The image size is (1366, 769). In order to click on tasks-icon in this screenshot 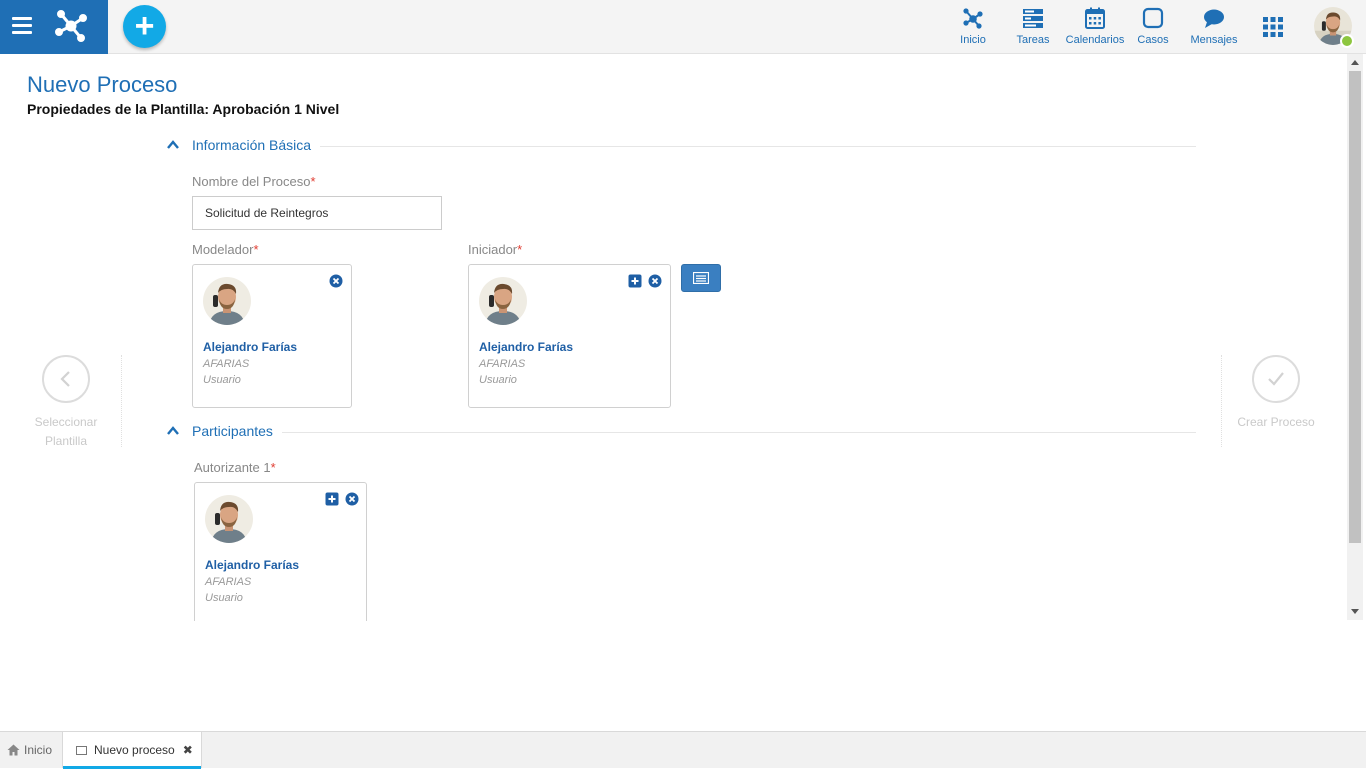, I will do `click(1033, 18)`.